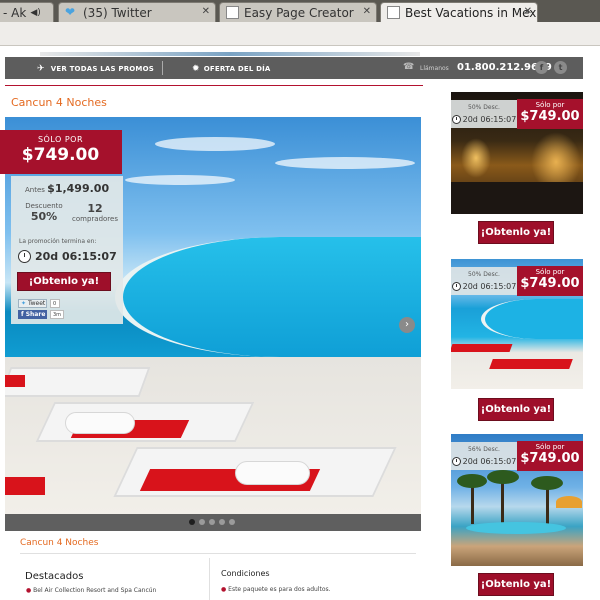  Describe the element at coordinates (484, 449) in the screenshot. I see `card-discount: 56% Desc.` at that location.